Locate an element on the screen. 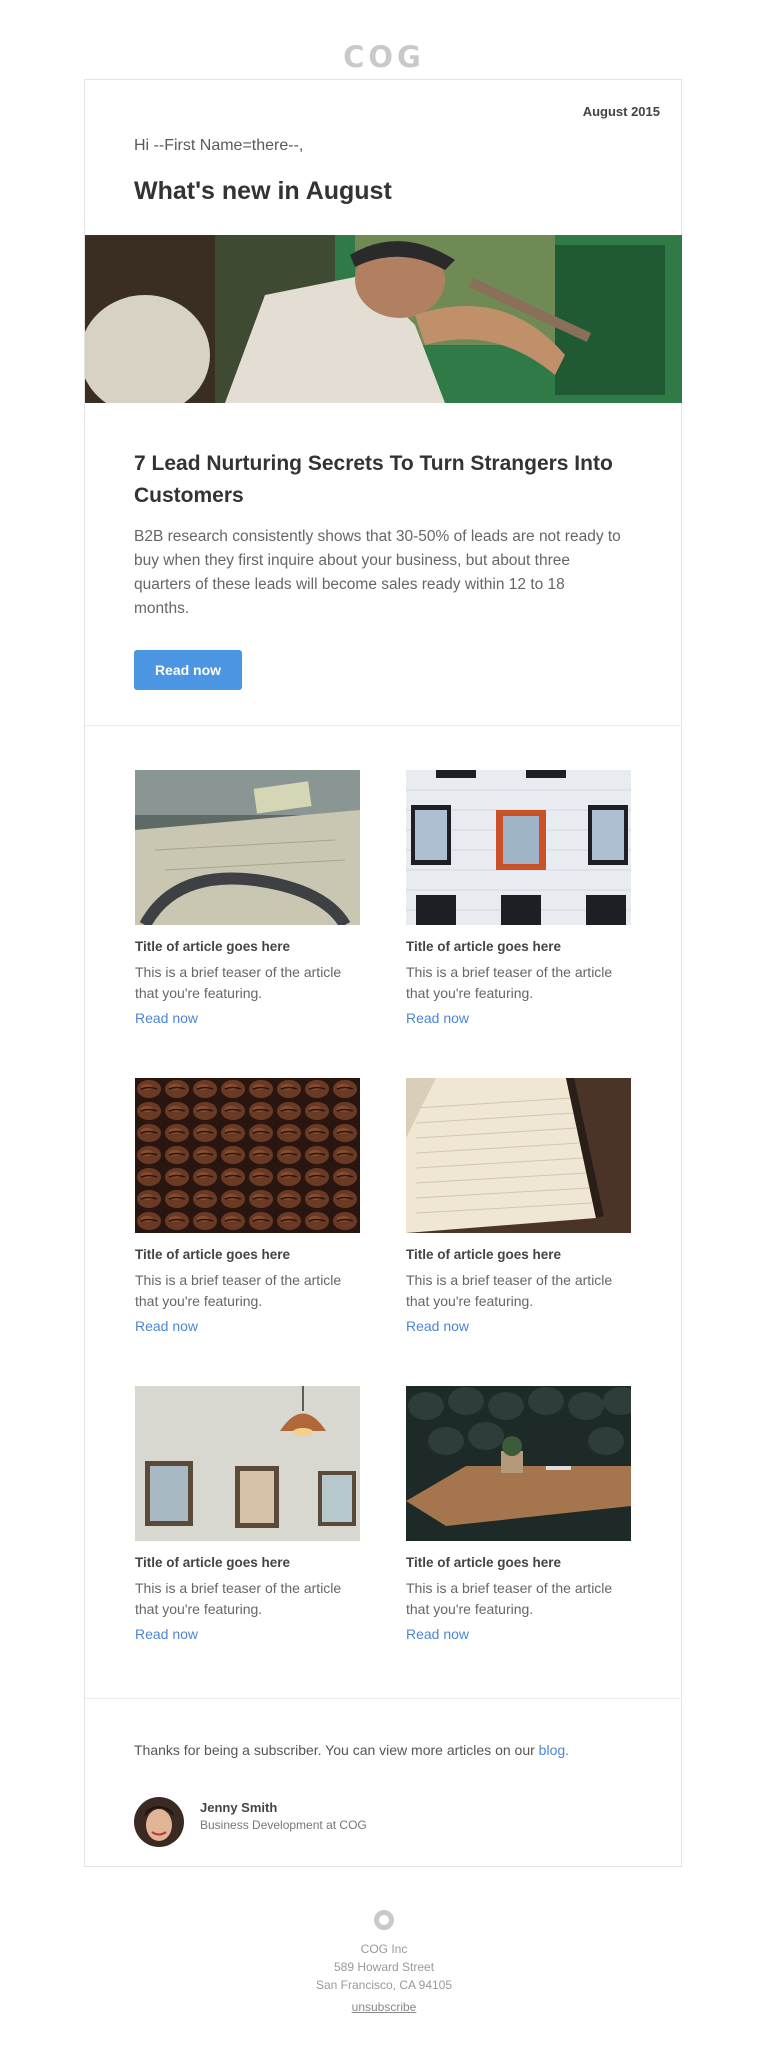 The image size is (768, 2051). brand-logo: COG is located at coordinates (384, 57).